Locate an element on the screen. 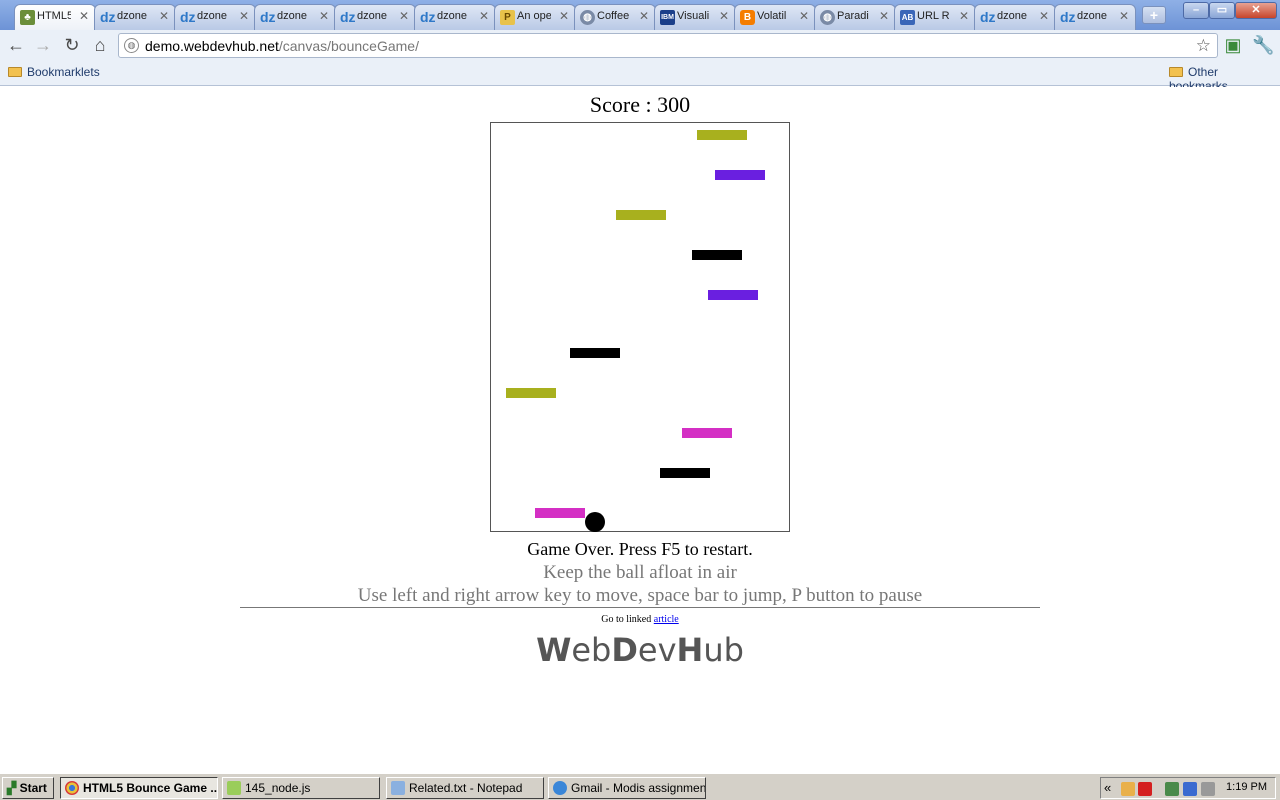  url-text: demo.webdevhub.net/canvas/bounceGame/ is located at coordinates (282, 46).